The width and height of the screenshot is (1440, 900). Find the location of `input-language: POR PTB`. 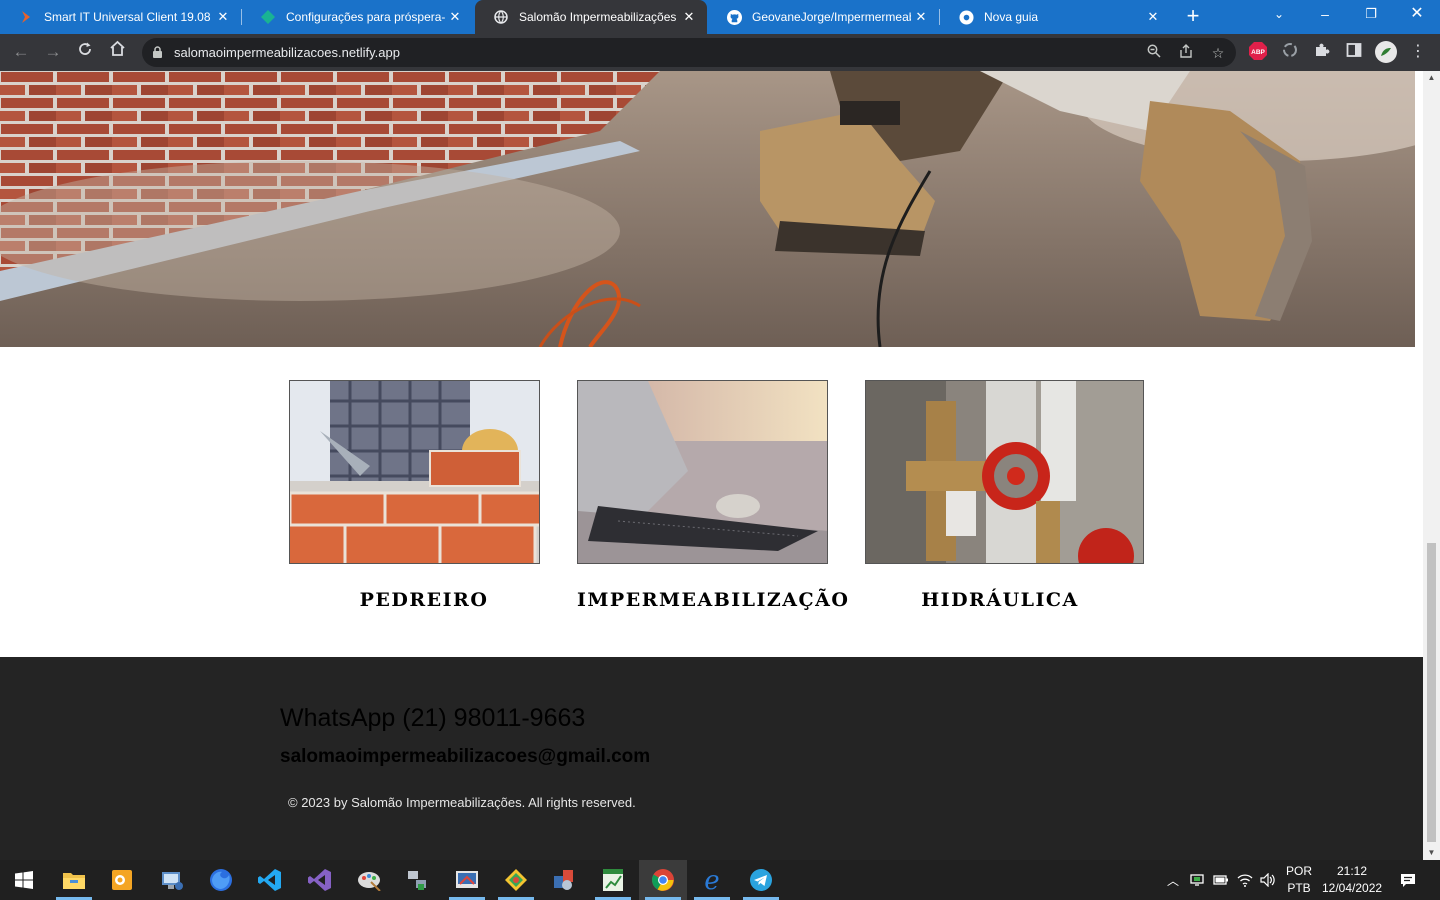

input-language: POR PTB is located at coordinates (1299, 880).